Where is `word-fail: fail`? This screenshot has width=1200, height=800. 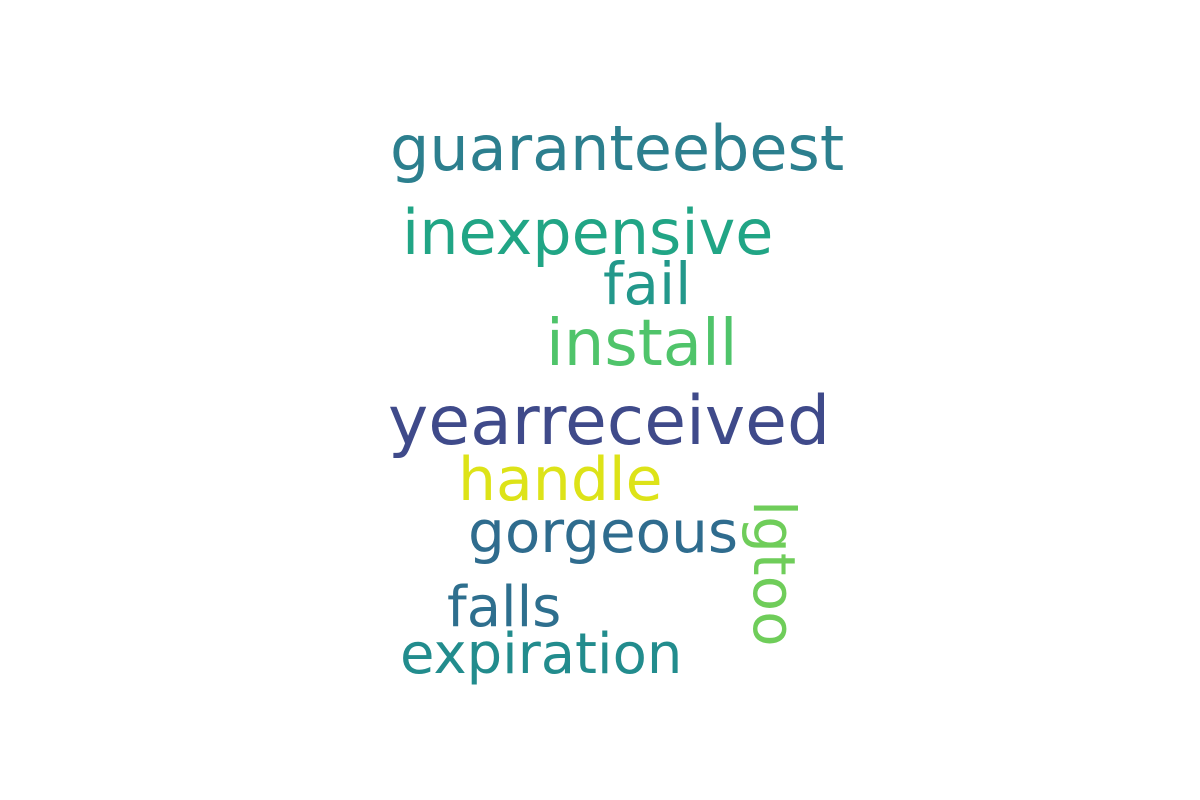 word-fail: fail is located at coordinates (647, 284).